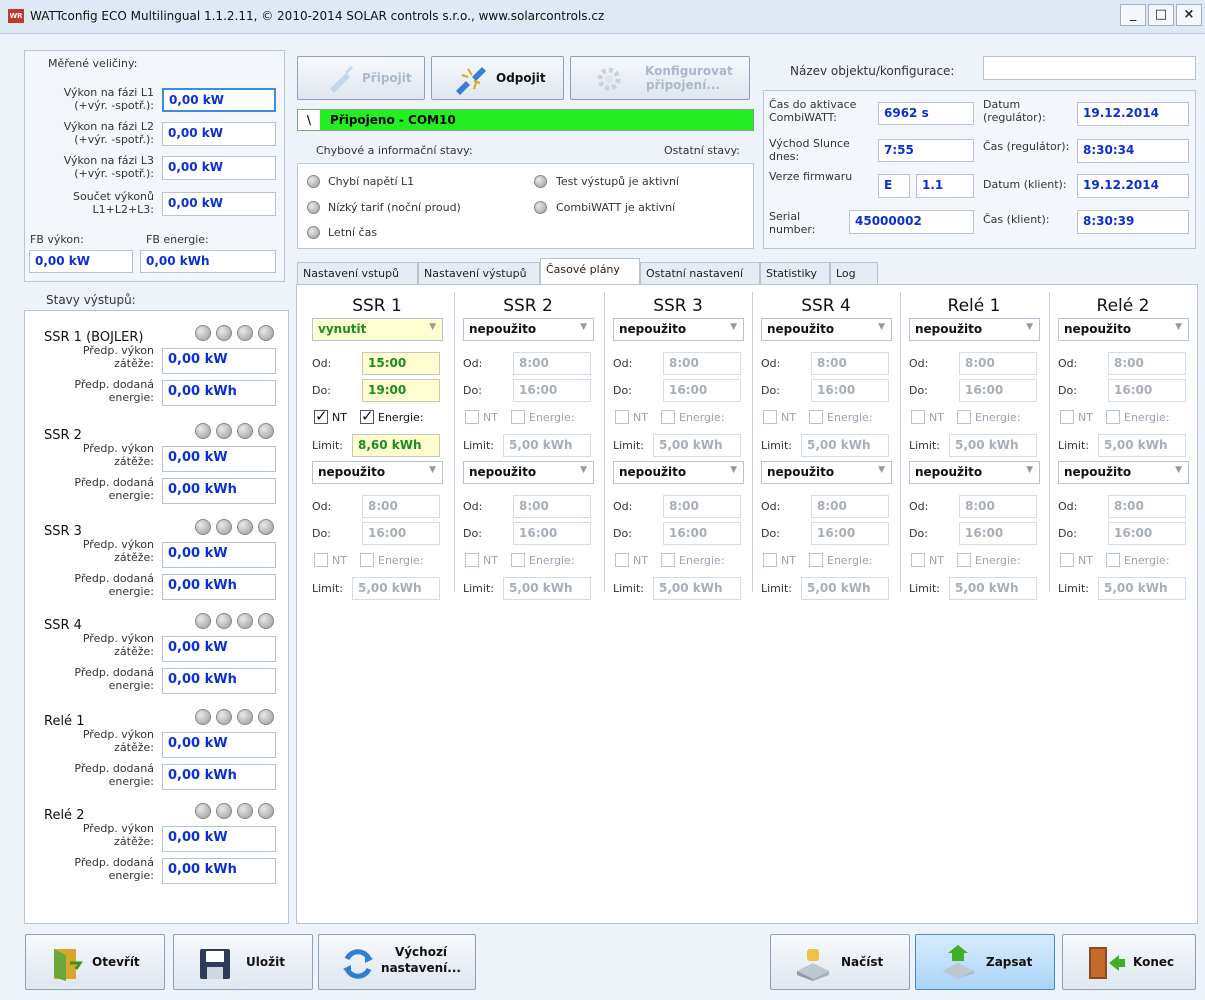 The image size is (1205, 1000). What do you see at coordinates (872, 71) in the screenshot?
I see `object-name-label: Název objektu/konfigurace:` at bounding box center [872, 71].